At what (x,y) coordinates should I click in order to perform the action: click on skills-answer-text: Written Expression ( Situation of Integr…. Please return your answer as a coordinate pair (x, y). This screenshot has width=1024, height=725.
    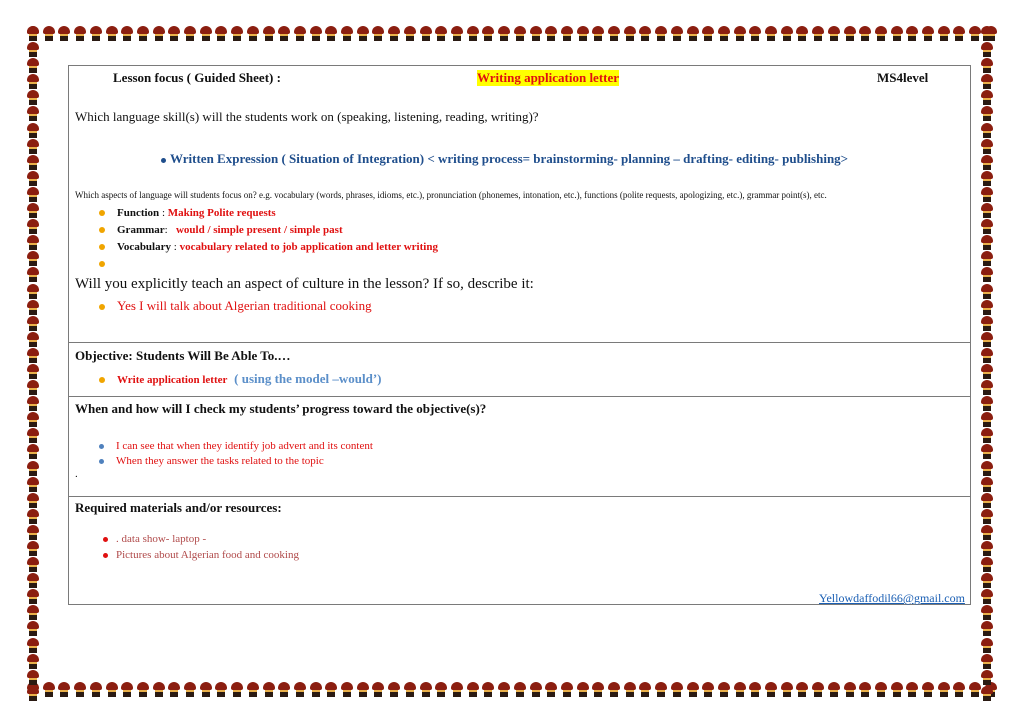
    Looking at the image, I should click on (509, 158).